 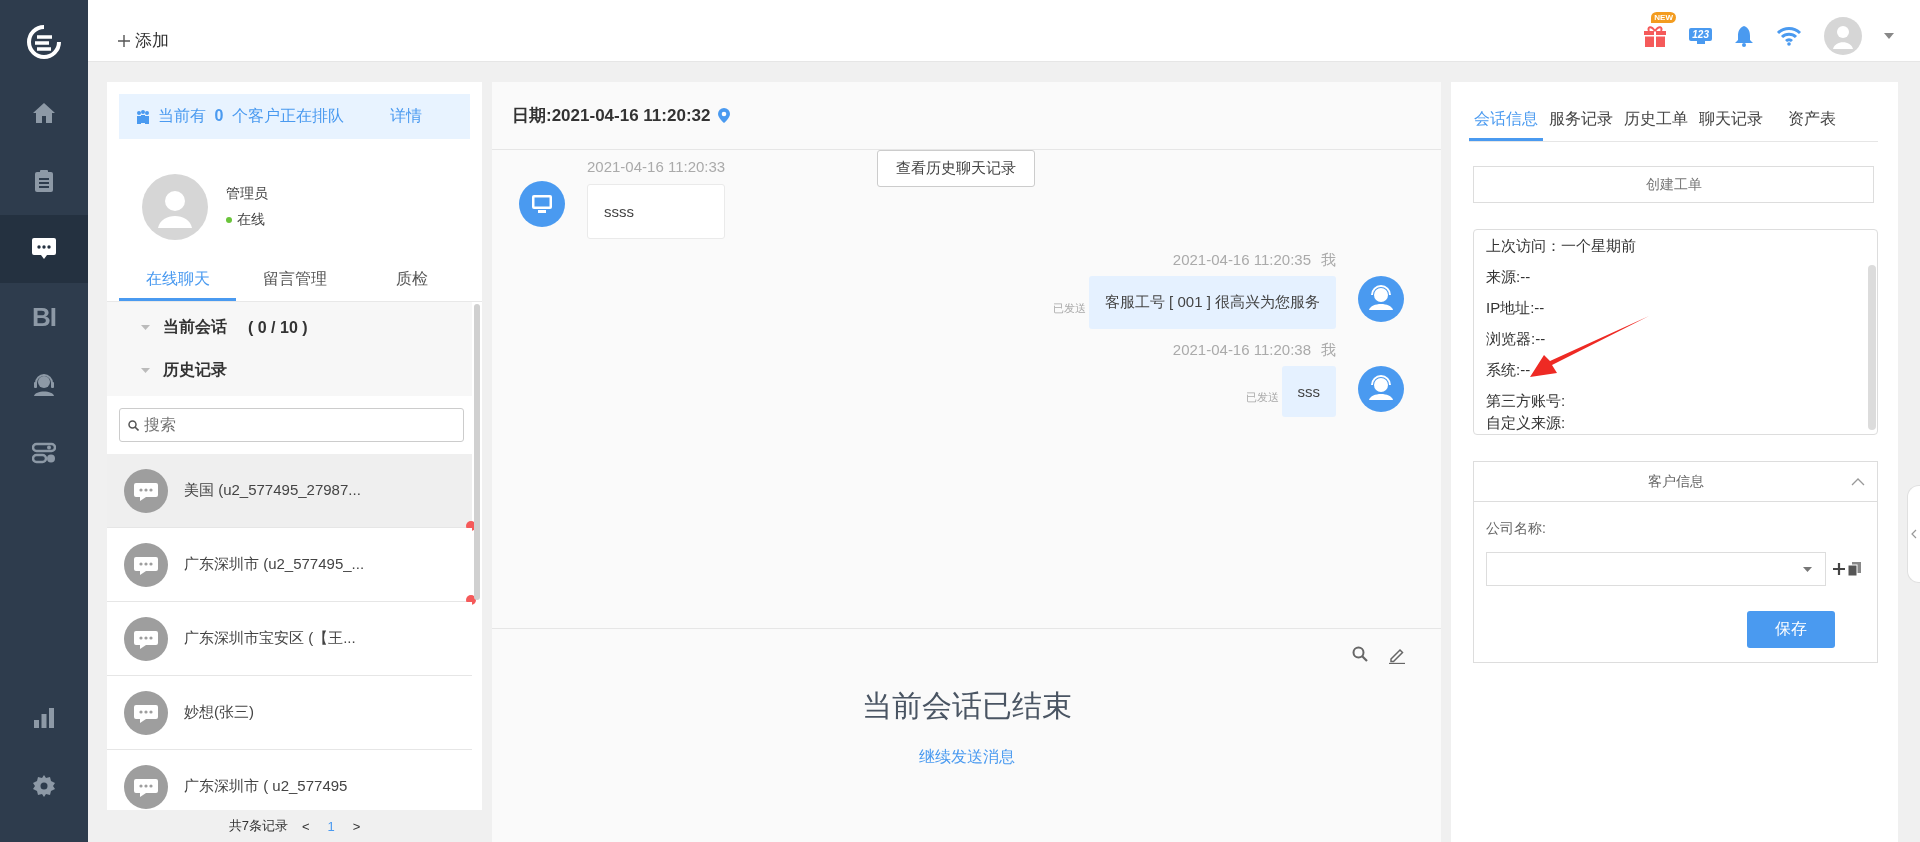 I want to click on tab: 留言管理, so click(x=294, y=281).